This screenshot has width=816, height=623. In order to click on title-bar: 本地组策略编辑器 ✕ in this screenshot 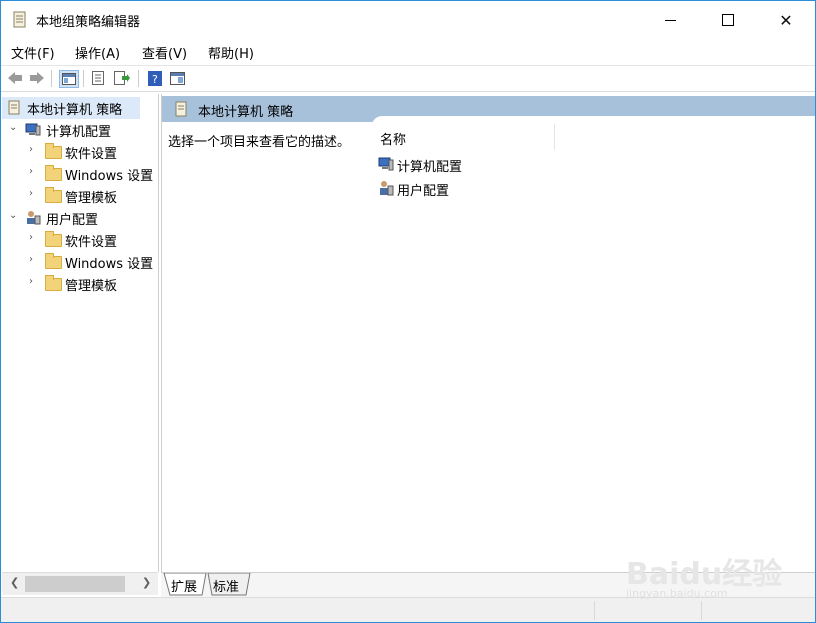, I will do `click(408, 20)`.